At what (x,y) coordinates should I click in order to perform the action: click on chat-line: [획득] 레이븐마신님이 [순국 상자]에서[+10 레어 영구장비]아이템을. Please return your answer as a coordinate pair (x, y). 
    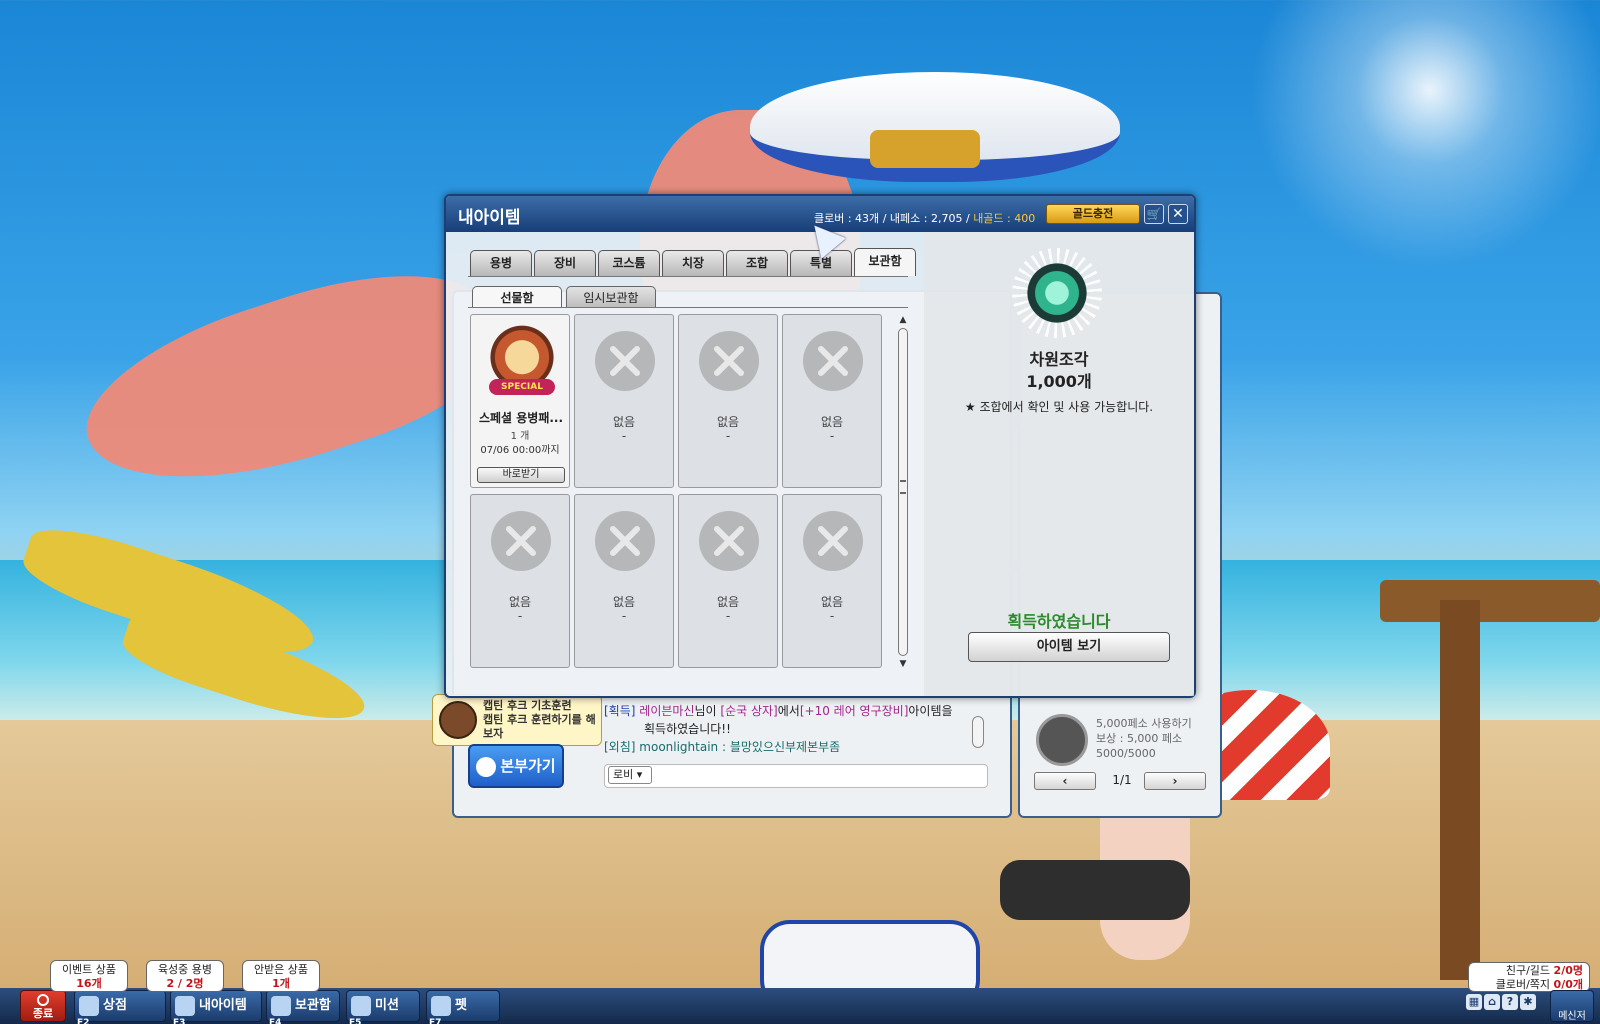
    Looking at the image, I should click on (794, 711).